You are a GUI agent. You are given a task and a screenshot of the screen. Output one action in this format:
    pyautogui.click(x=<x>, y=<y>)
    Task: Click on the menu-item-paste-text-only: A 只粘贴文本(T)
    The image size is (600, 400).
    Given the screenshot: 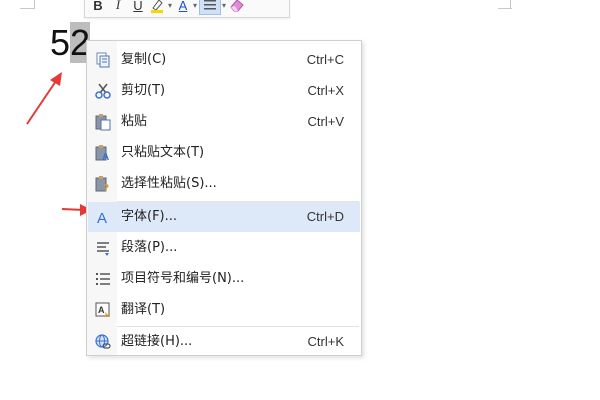 What is the action you would take?
    pyautogui.click(x=224, y=153)
    